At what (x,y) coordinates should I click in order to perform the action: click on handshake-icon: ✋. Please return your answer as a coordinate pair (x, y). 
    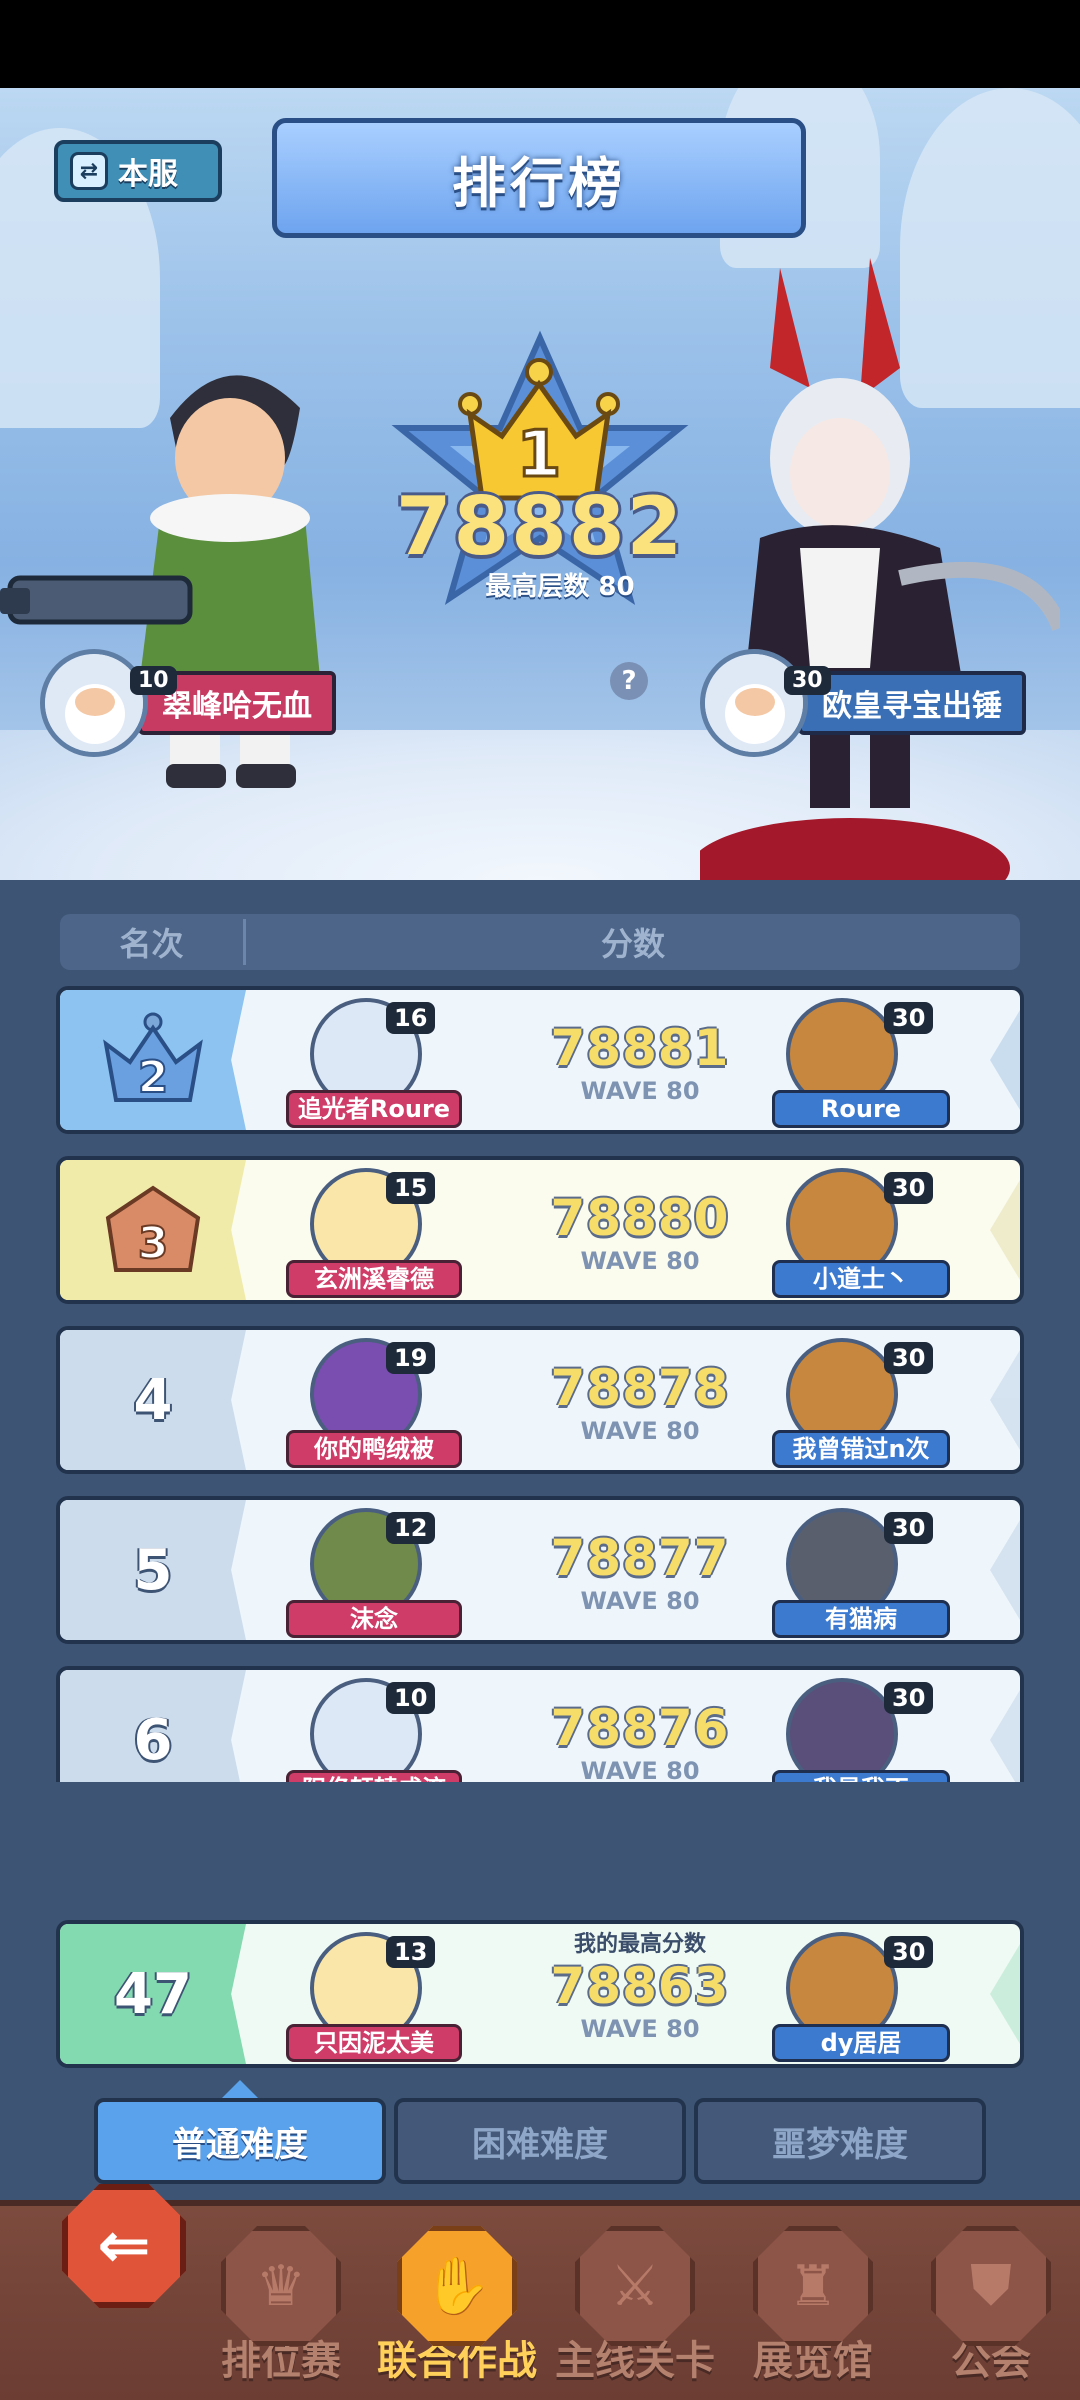
    Looking at the image, I should click on (457, 2286).